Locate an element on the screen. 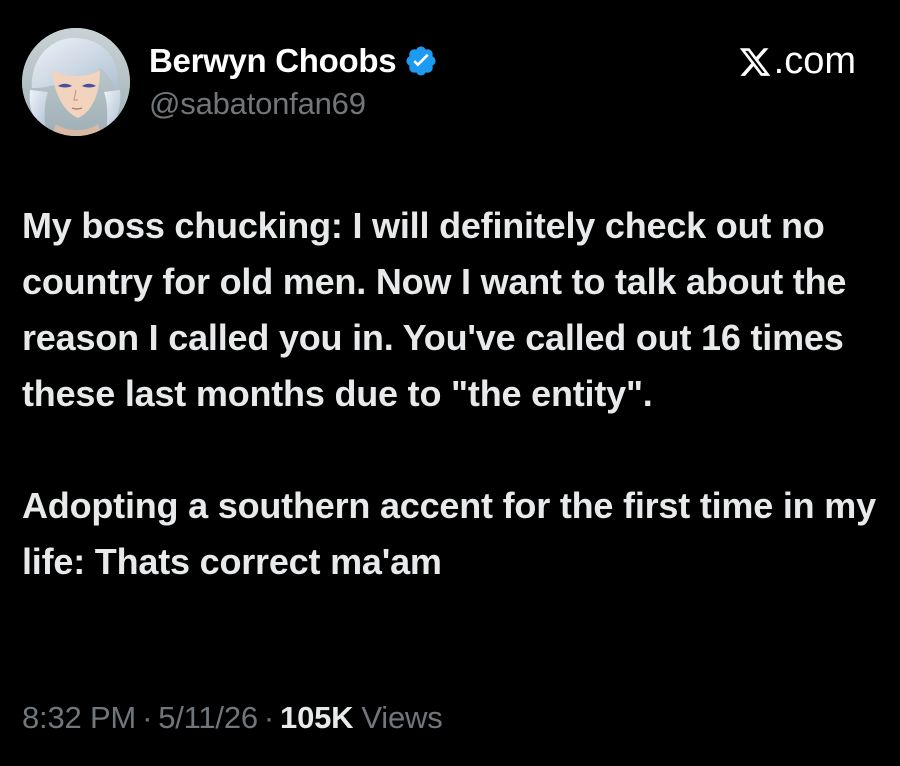 The image size is (900, 766). site-watermark: .com is located at coordinates (797, 61).